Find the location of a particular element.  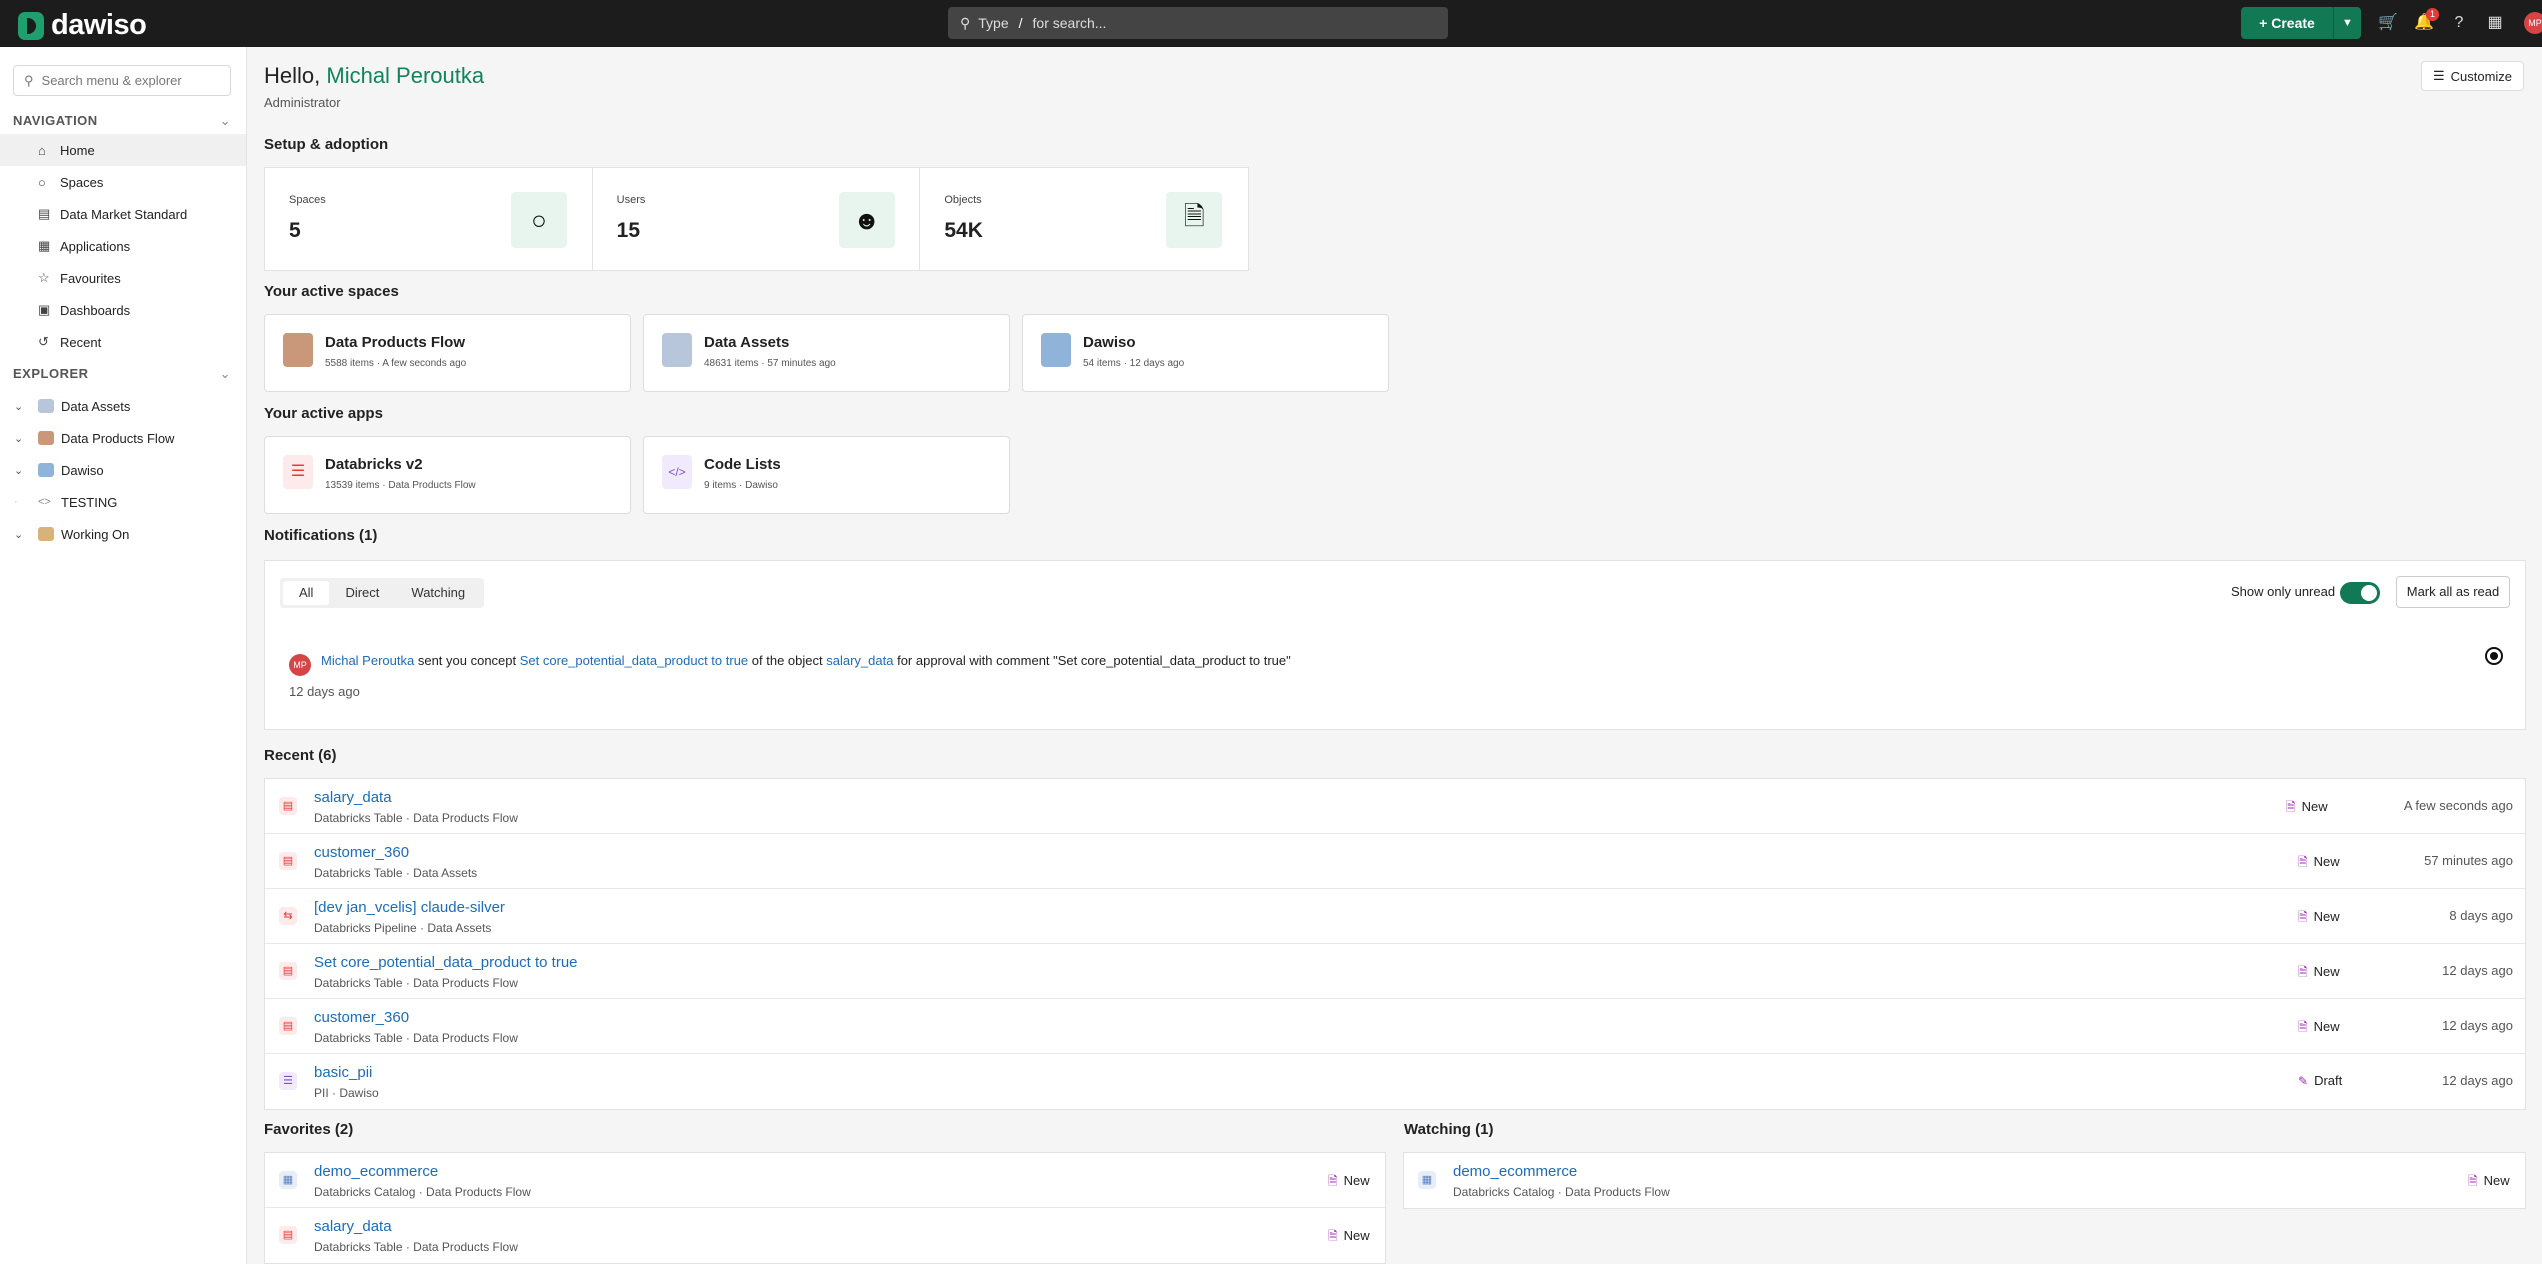

notification-badge: 1 is located at coordinates (2432, 14).